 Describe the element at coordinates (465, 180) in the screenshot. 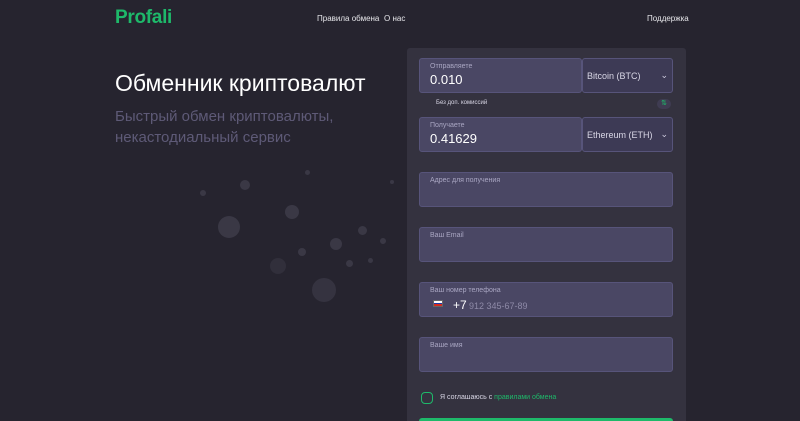

I see `address-label: Адрес для получения` at that location.